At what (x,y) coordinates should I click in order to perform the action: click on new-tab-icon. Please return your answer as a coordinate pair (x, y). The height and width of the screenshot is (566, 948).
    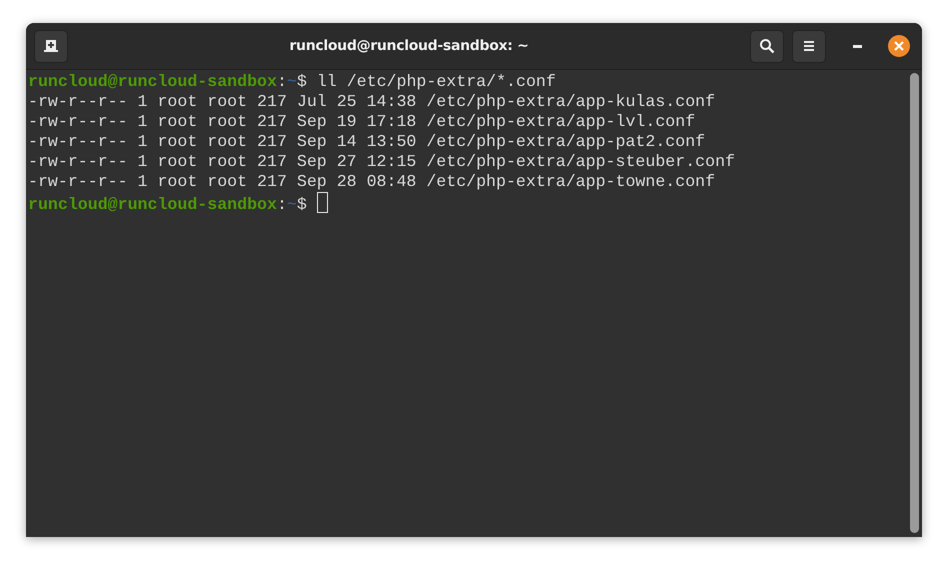
    Looking at the image, I should click on (51, 46).